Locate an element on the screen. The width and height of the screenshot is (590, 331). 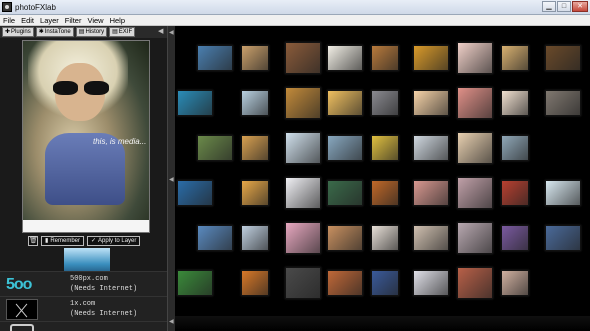
tab-history-label: History is located at coordinates (95, 32).